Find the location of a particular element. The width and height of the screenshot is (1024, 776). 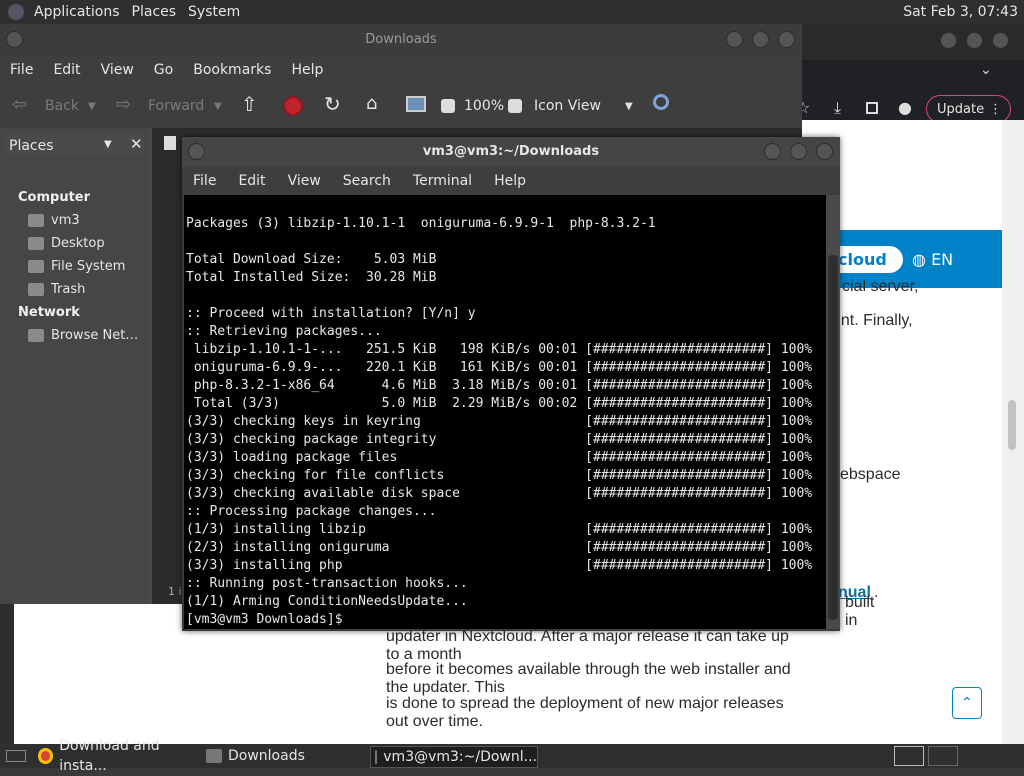

terminal-scrollbar is located at coordinates (833, 412).